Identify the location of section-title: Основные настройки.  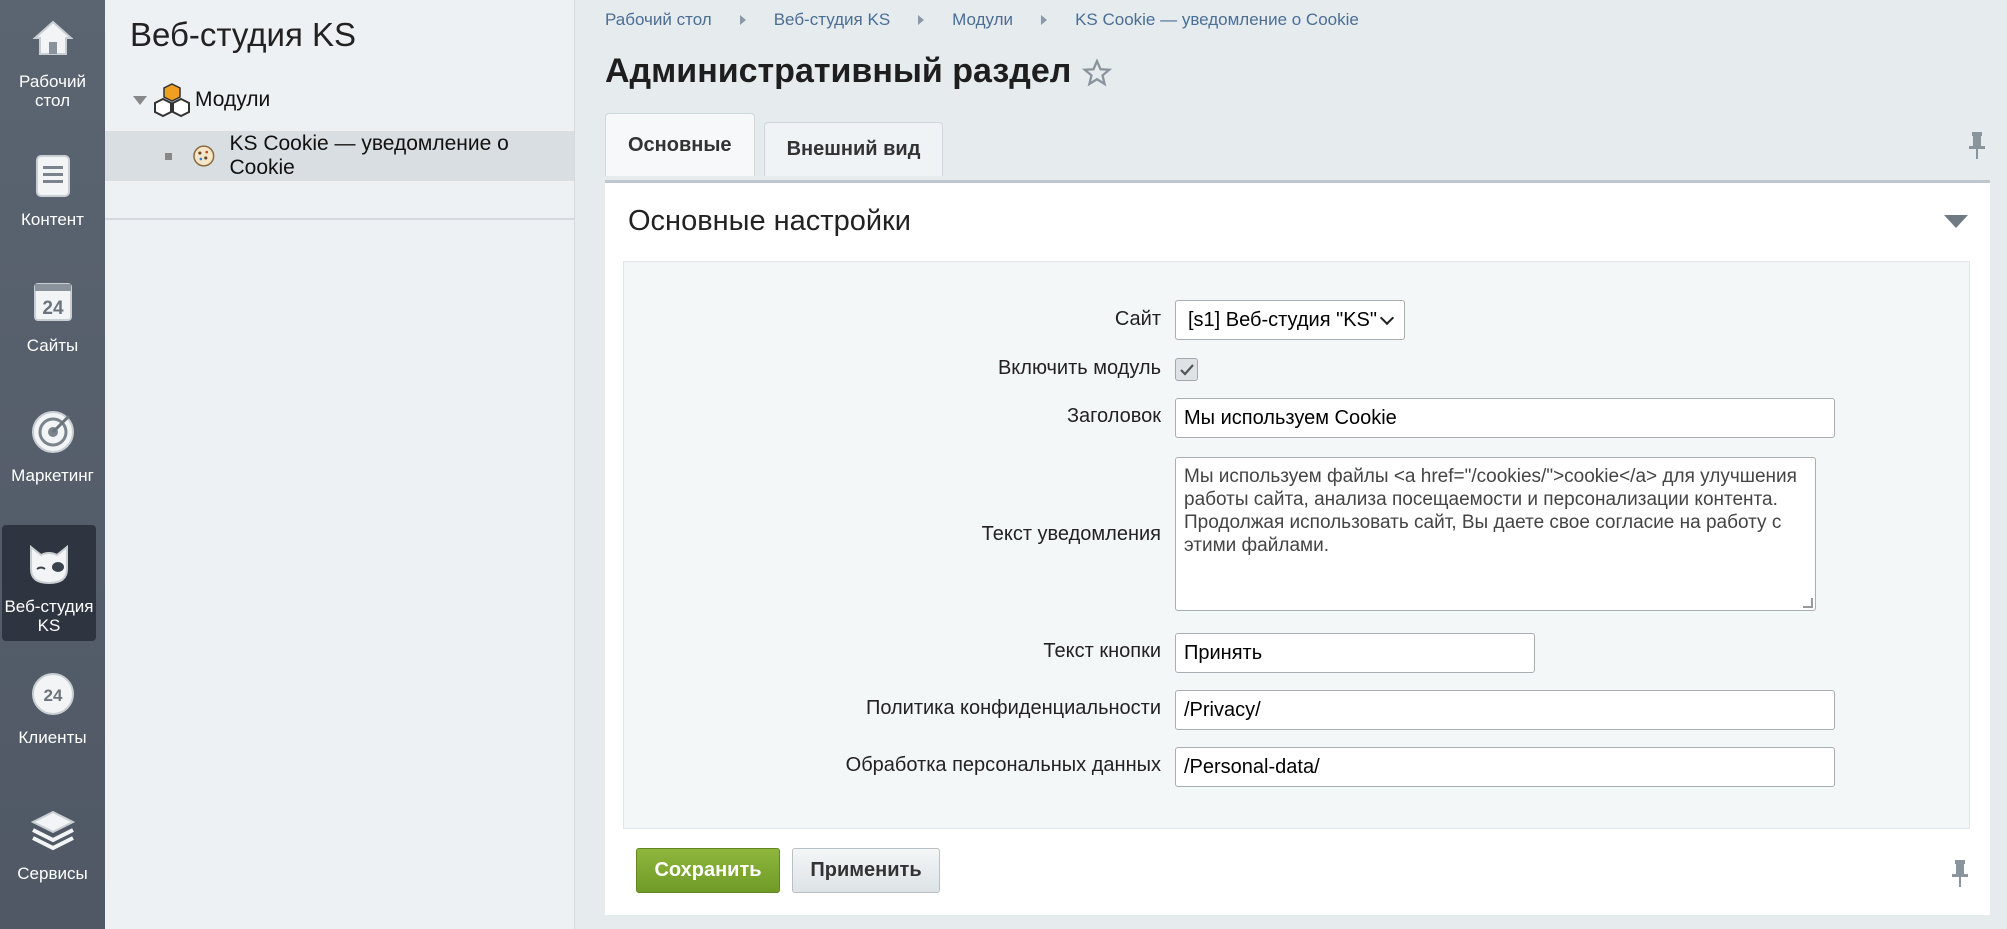
(769, 221).